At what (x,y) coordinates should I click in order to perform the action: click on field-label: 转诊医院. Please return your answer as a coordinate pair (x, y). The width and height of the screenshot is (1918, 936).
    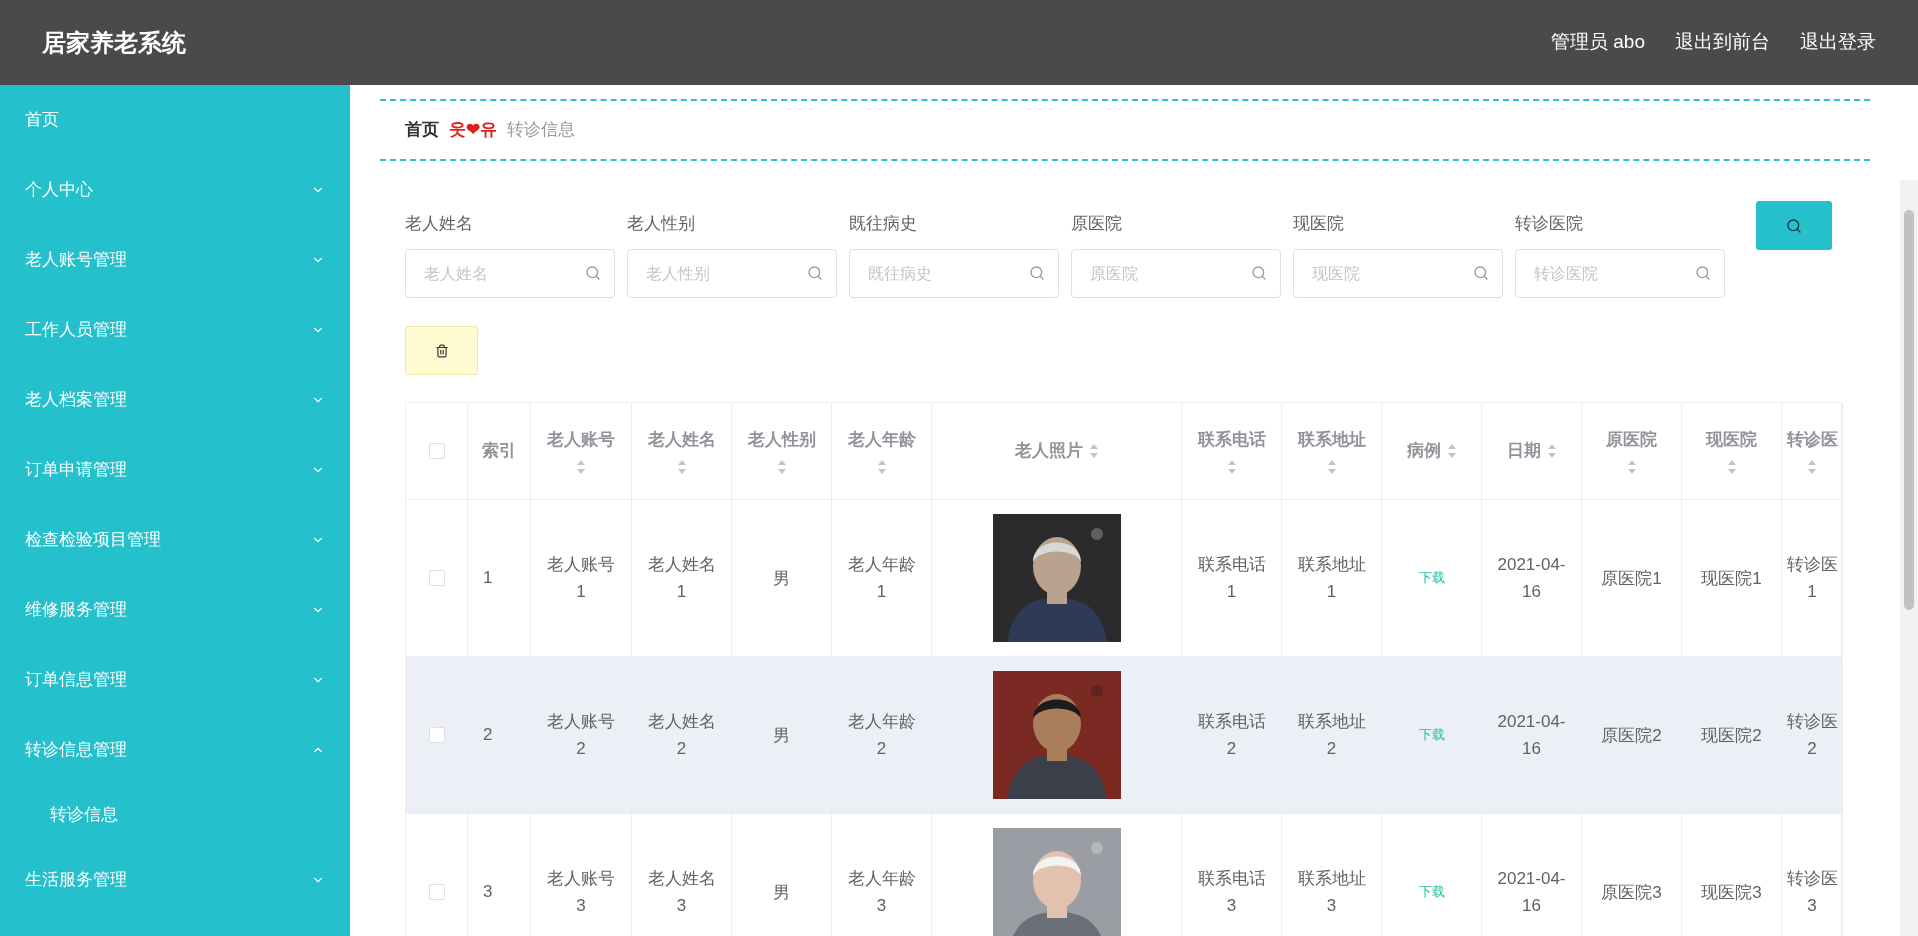
    Looking at the image, I should click on (1549, 224).